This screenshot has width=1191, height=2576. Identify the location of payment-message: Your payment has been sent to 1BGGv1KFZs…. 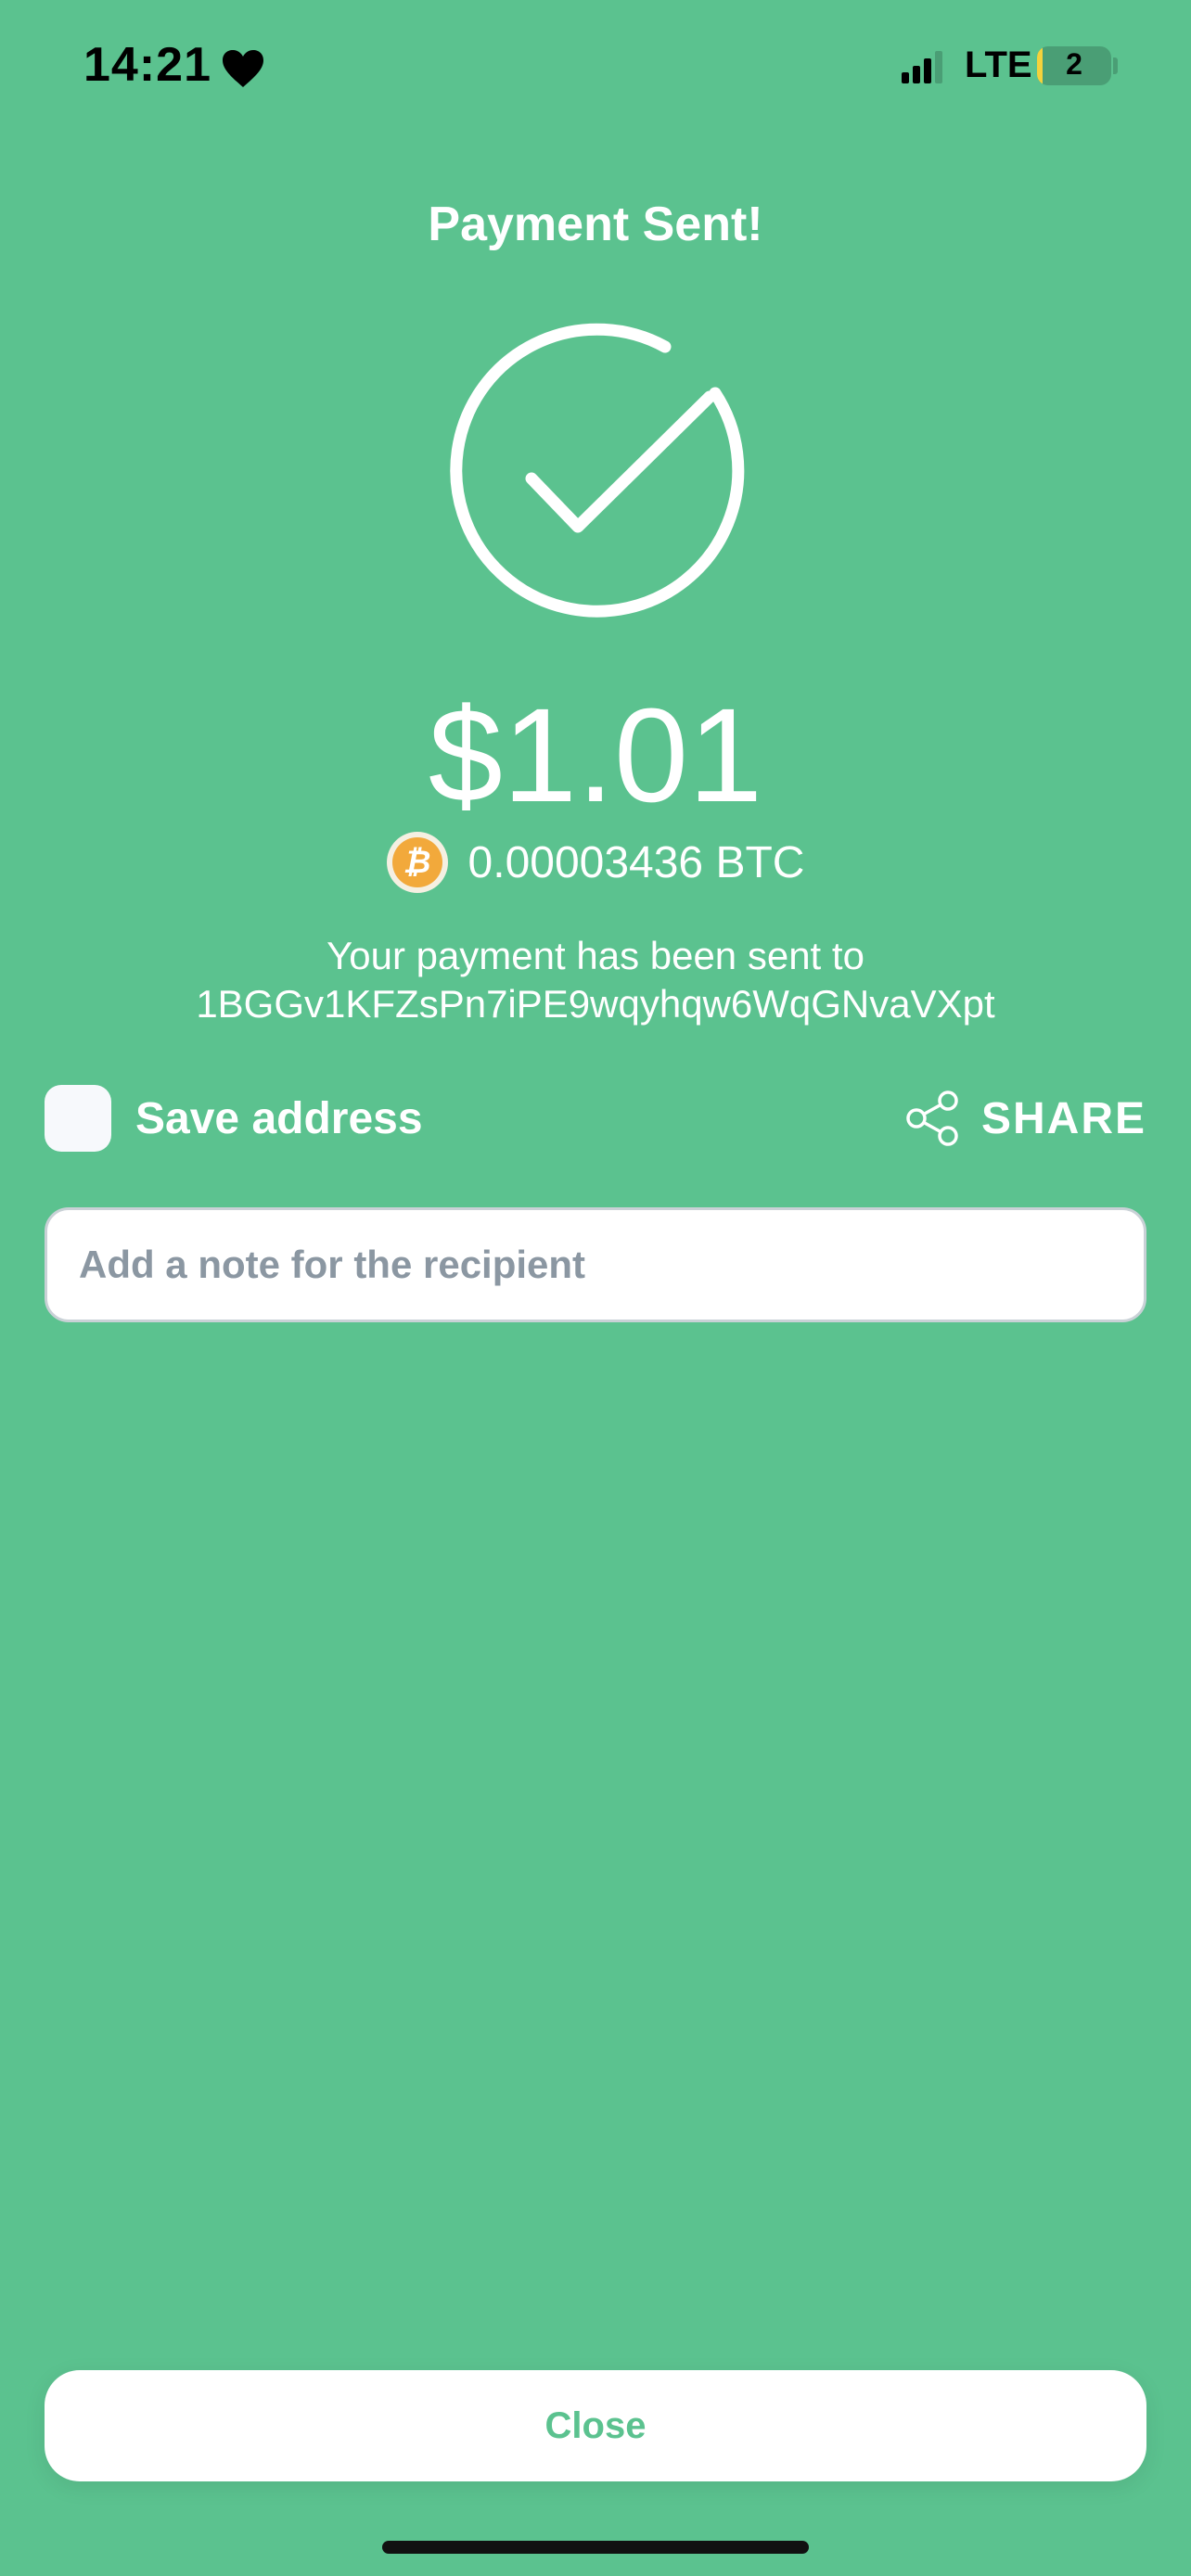
(595, 980).